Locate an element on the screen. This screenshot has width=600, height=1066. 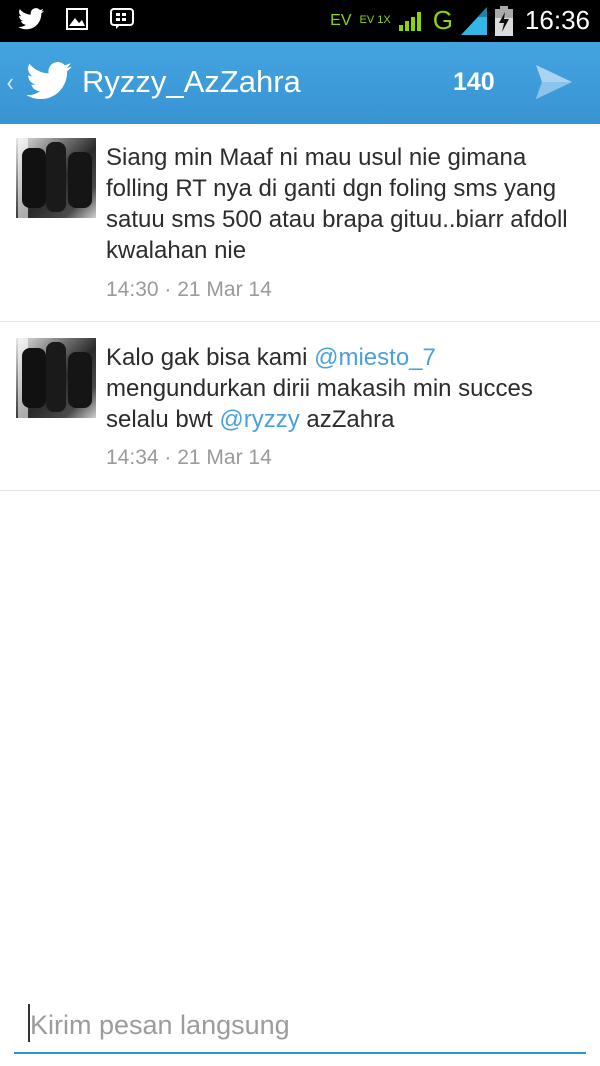
action-bar: ‹ Ryzzy_AzZahra 140 is located at coordinates (300, 83).